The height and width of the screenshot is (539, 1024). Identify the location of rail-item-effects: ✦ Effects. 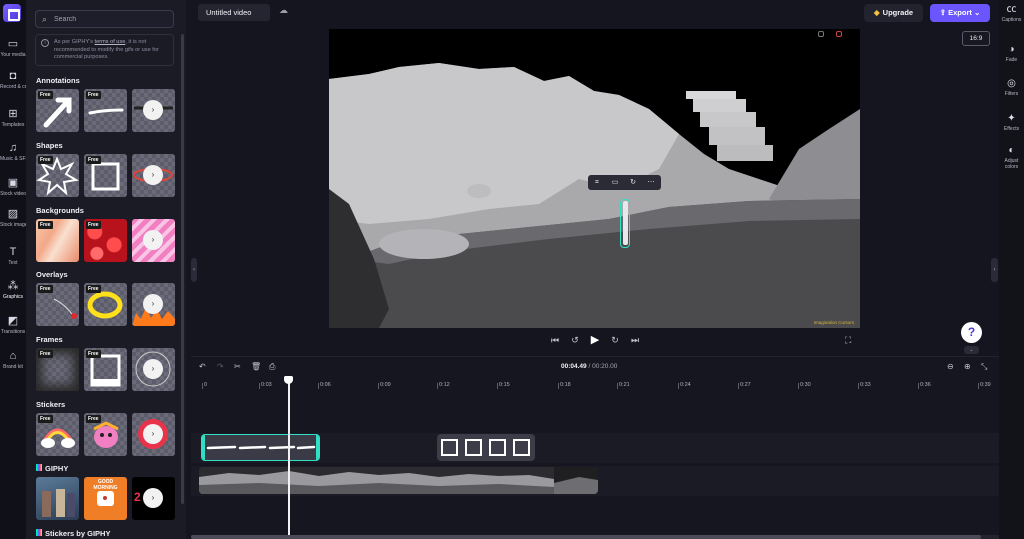
(1011, 122).